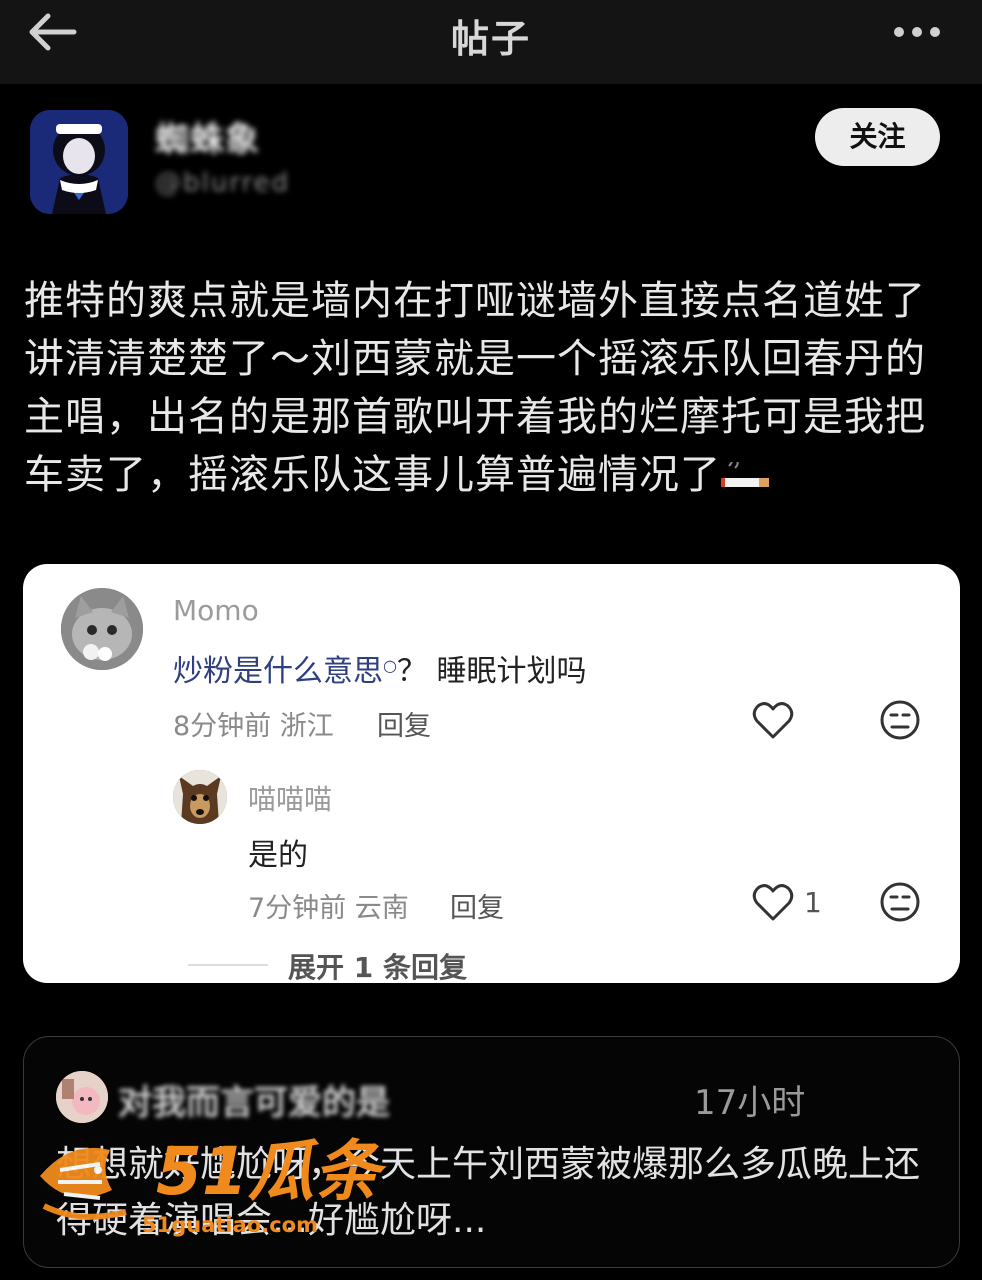 This screenshot has height=1280, width=982. I want to click on watermark-brand: 51瓜条, so click(271, 1171).